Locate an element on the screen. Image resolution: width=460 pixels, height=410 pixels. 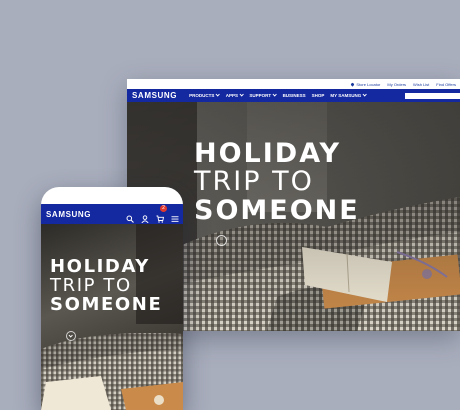
mobile-nav: SAMSUNG 2 is located at coordinates (112, 214).